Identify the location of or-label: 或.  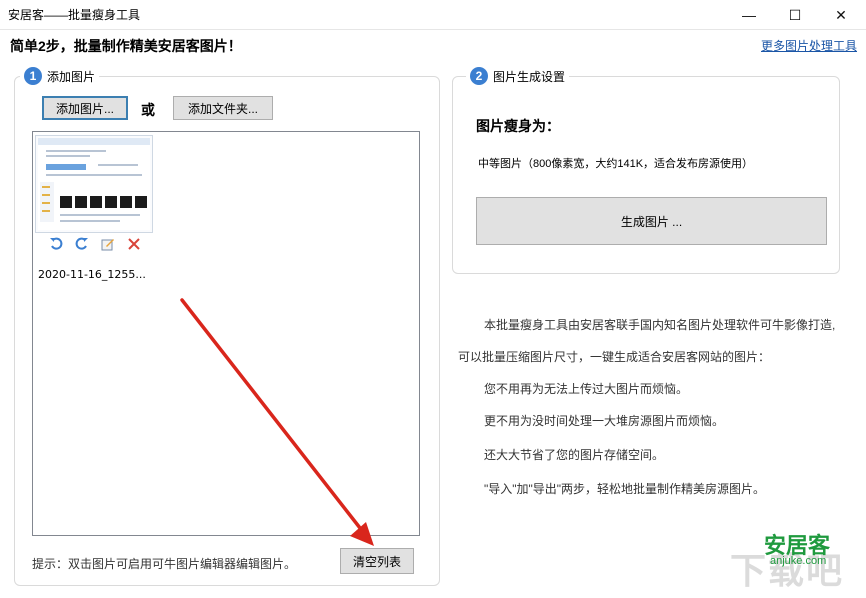
(148, 110).